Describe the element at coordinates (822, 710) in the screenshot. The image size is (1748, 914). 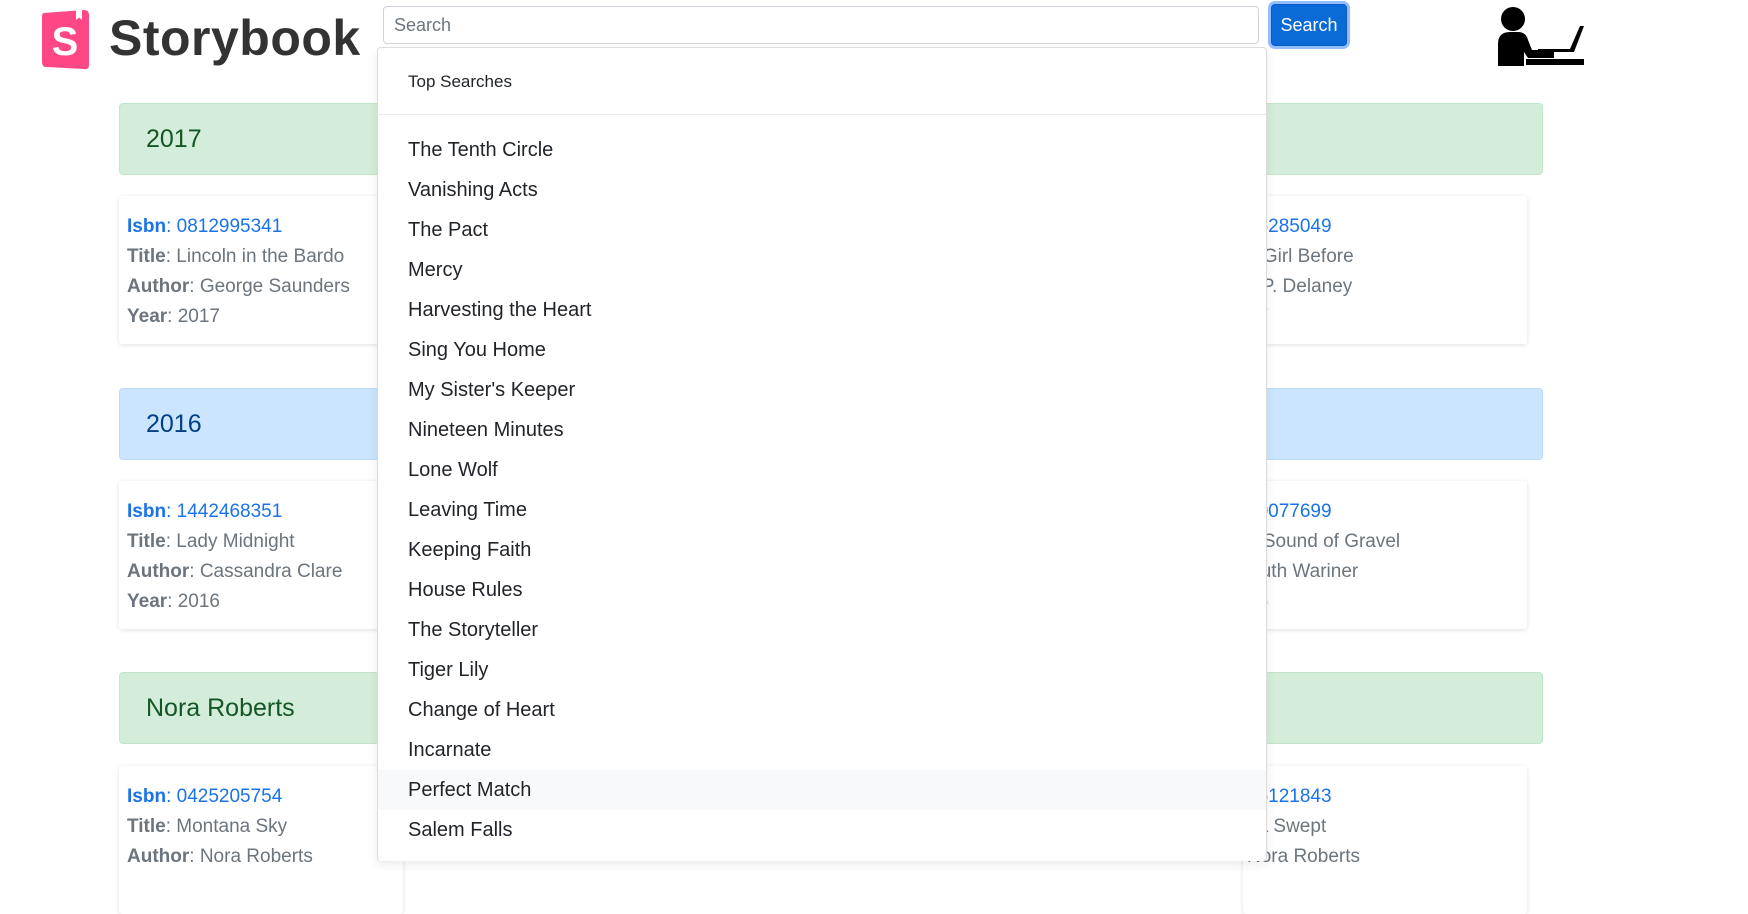
I see `suggestion-item: Change of Heart` at that location.